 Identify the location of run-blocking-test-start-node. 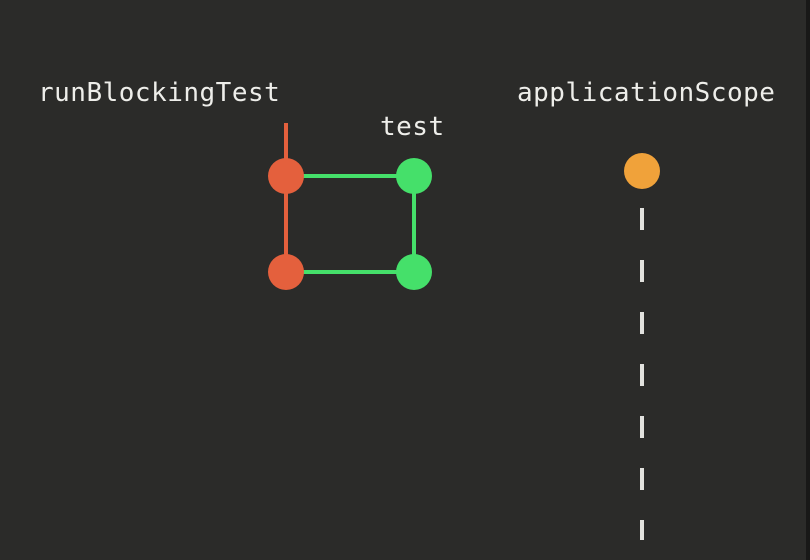
(286, 176).